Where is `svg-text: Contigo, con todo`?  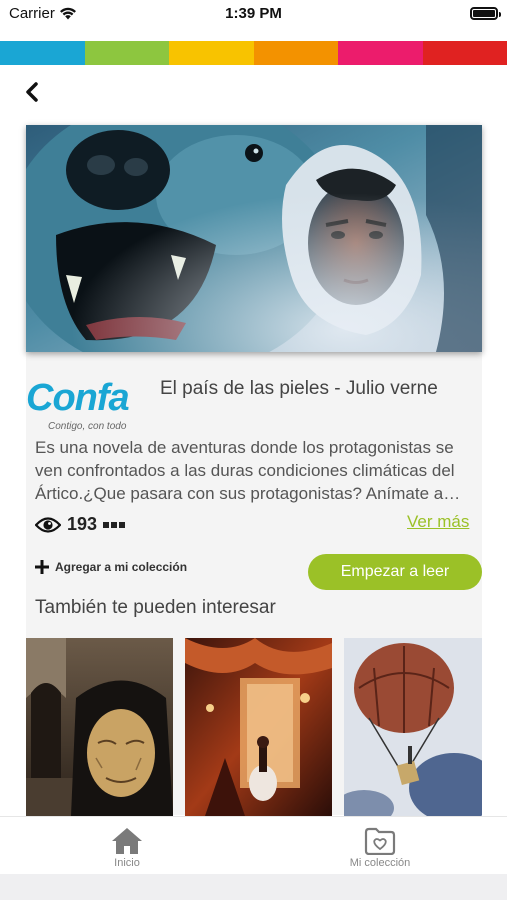
svg-text: Contigo, con todo is located at coordinates (87, 426).